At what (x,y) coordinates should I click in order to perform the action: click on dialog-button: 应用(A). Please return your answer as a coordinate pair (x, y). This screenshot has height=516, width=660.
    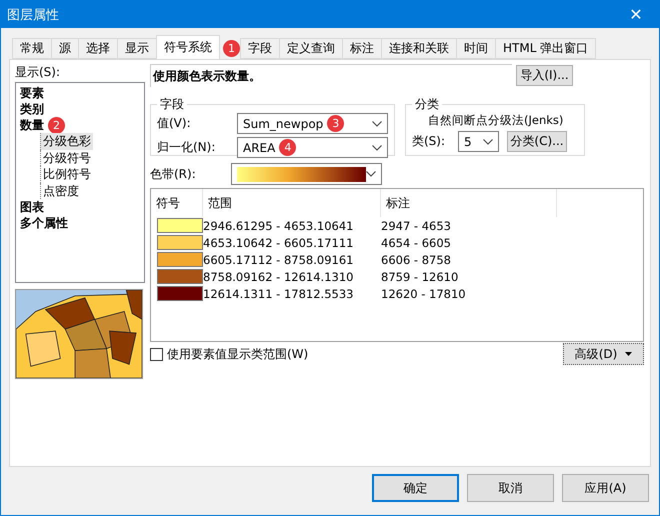
    Looking at the image, I should click on (605, 488).